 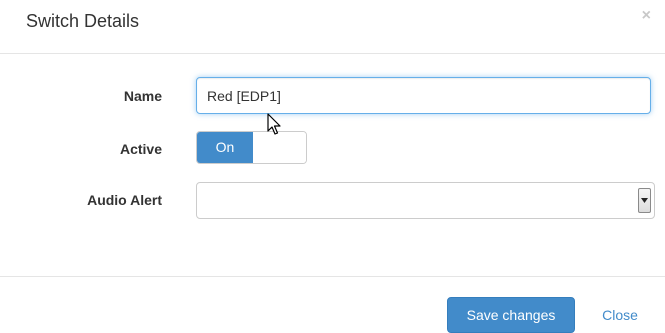 What do you see at coordinates (644, 200) in the screenshot?
I see `chevron-down-icon` at bounding box center [644, 200].